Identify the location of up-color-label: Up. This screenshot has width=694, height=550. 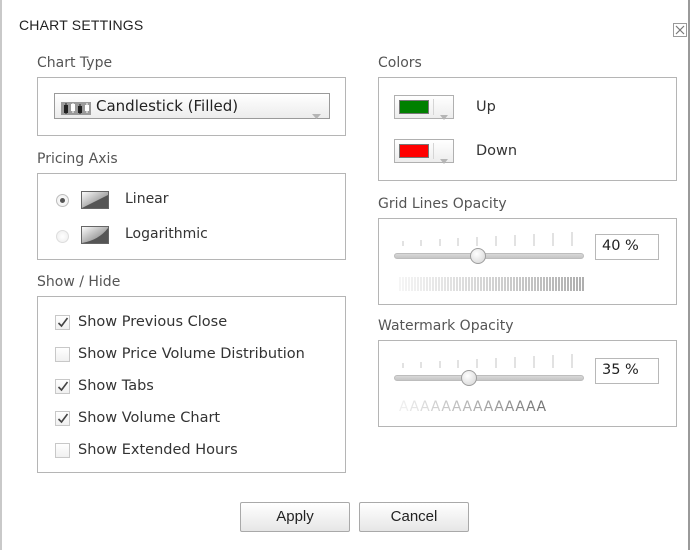
(486, 107).